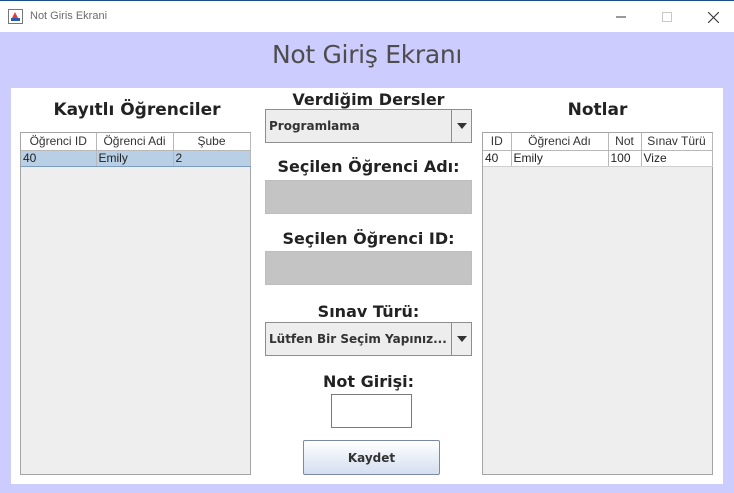  I want to click on student-name-field, so click(368, 197).